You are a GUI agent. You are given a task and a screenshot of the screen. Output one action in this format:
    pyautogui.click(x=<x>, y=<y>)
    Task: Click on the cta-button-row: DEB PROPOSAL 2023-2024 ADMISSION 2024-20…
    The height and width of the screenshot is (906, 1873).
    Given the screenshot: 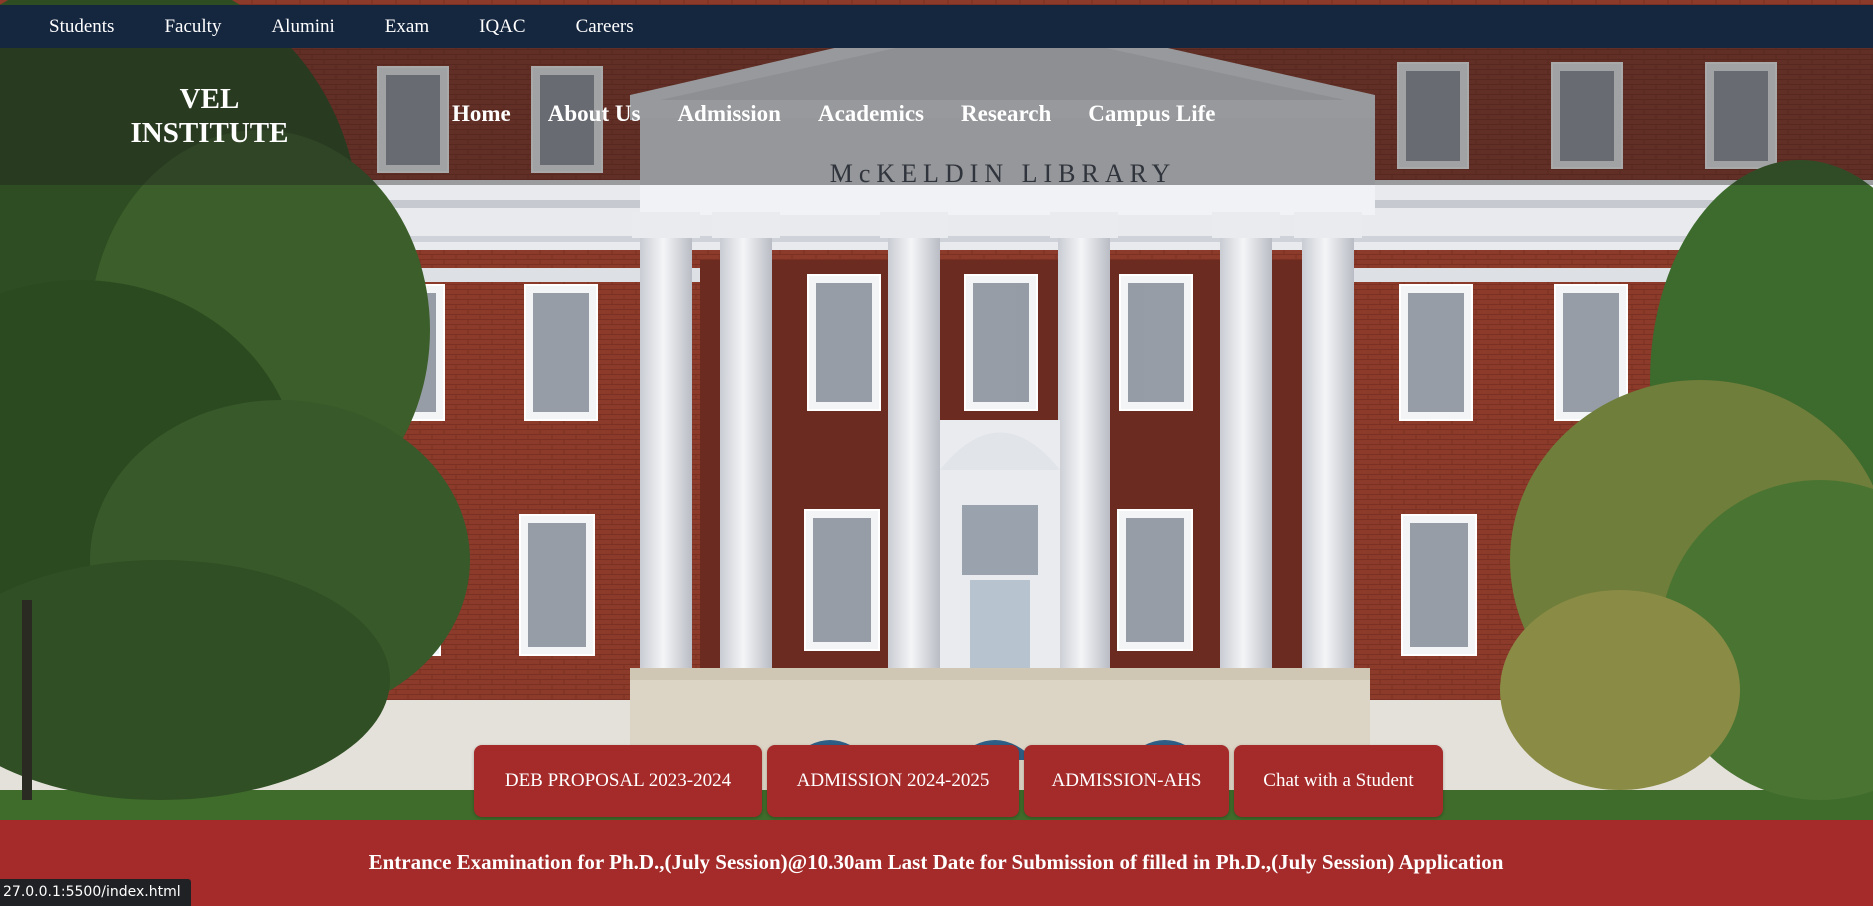 What is the action you would take?
    pyautogui.click(x=961, y=781)
    